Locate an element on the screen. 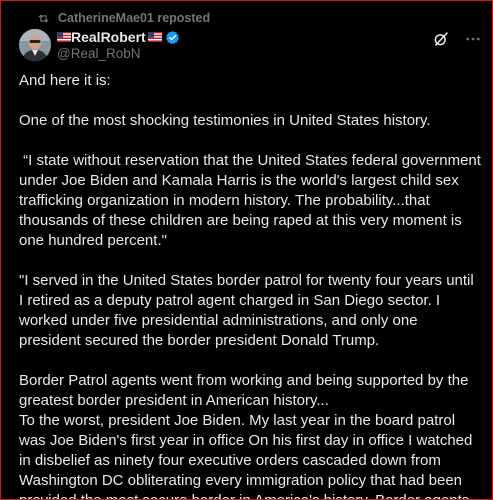 The image size is (493, 500). author-name: RealRobert is located at coordinates (108, 37).